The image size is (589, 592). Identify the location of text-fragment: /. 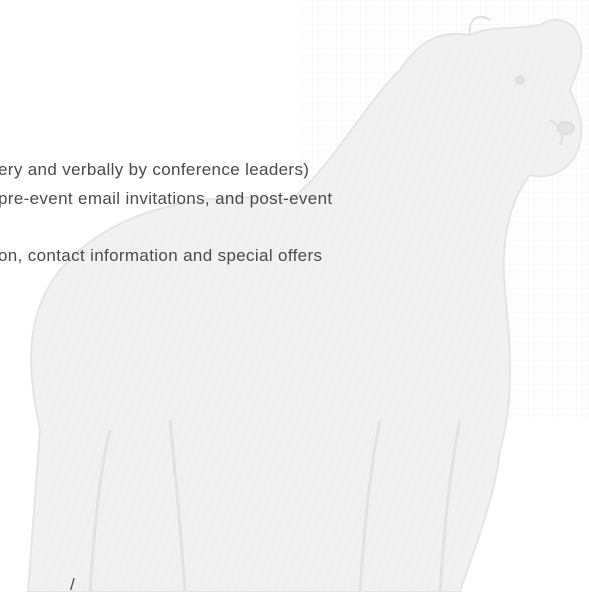
(73, 583).